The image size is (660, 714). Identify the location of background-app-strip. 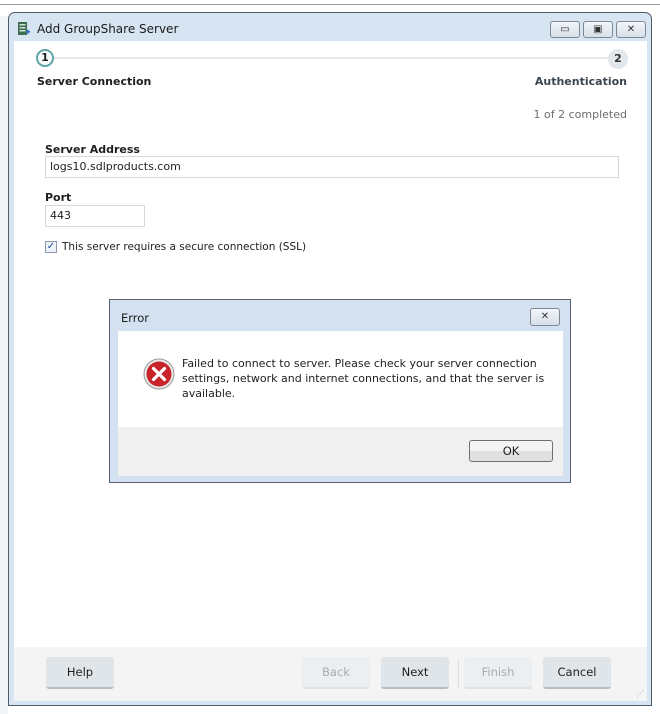
(330, 2).